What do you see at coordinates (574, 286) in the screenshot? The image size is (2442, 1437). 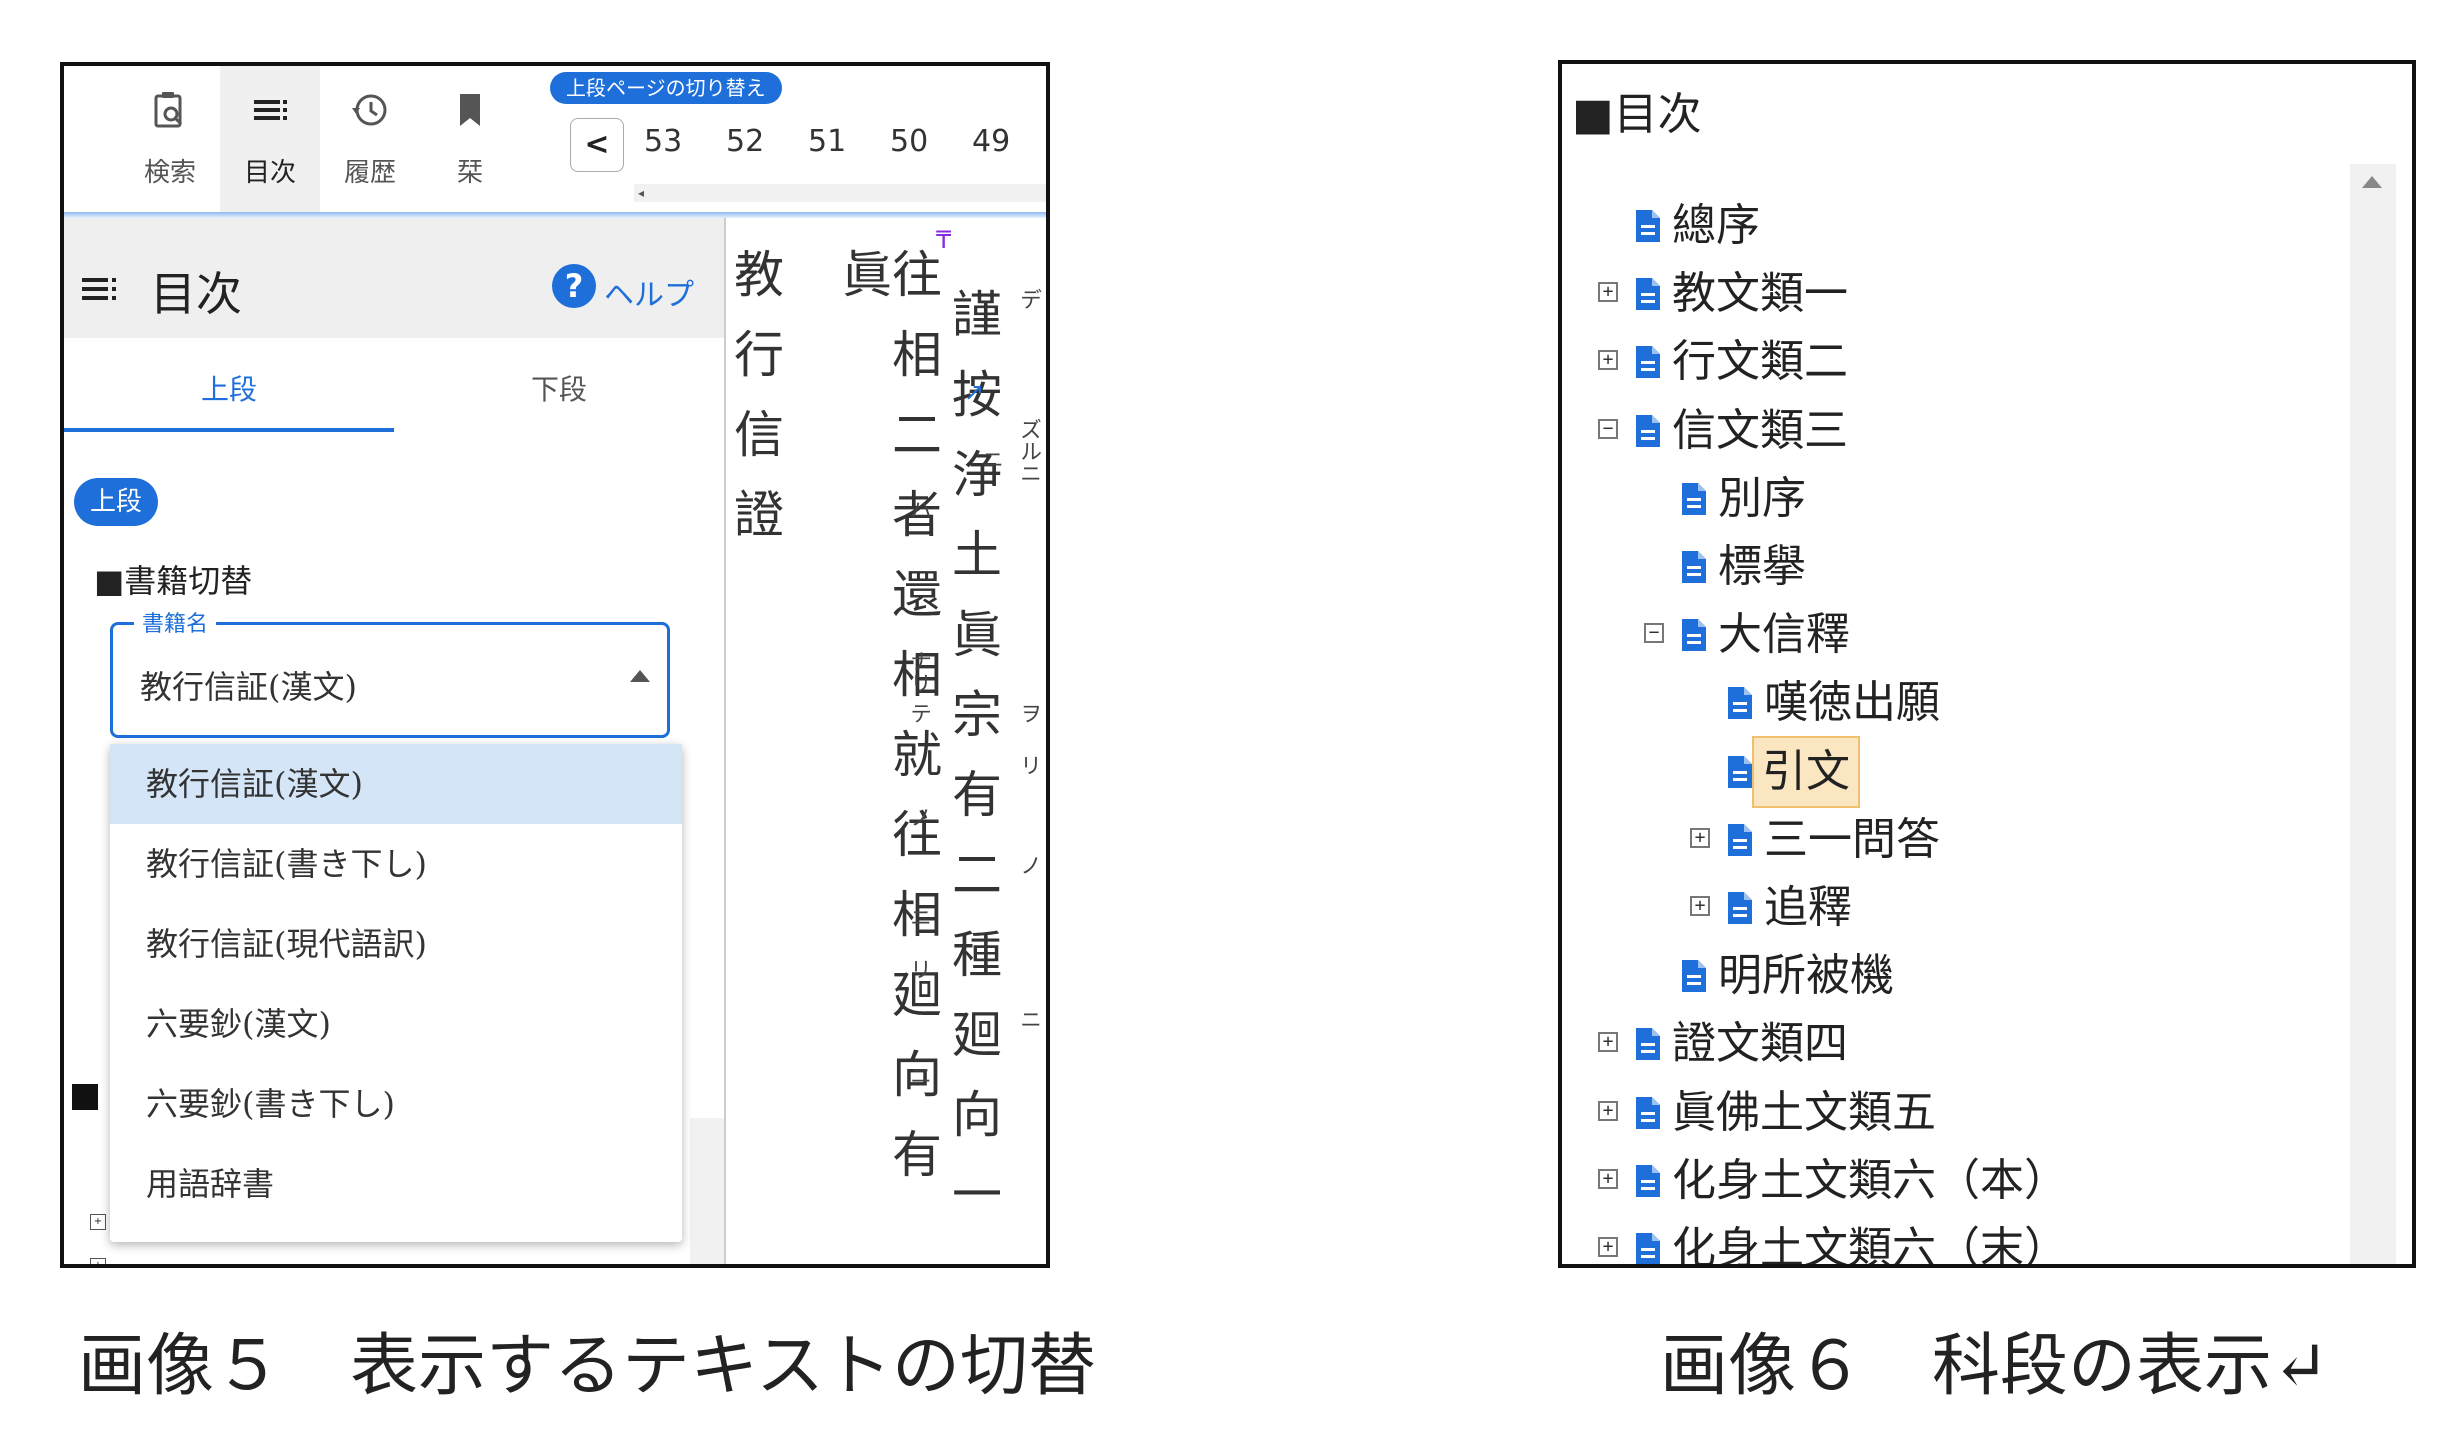 I see `help-icon: ?` at bounding box center [574, 286].